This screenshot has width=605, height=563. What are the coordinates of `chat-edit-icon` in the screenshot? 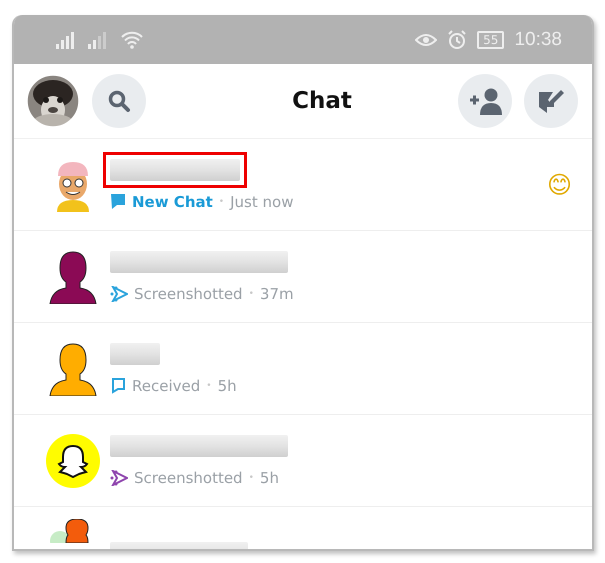 It's located at (551, 101).